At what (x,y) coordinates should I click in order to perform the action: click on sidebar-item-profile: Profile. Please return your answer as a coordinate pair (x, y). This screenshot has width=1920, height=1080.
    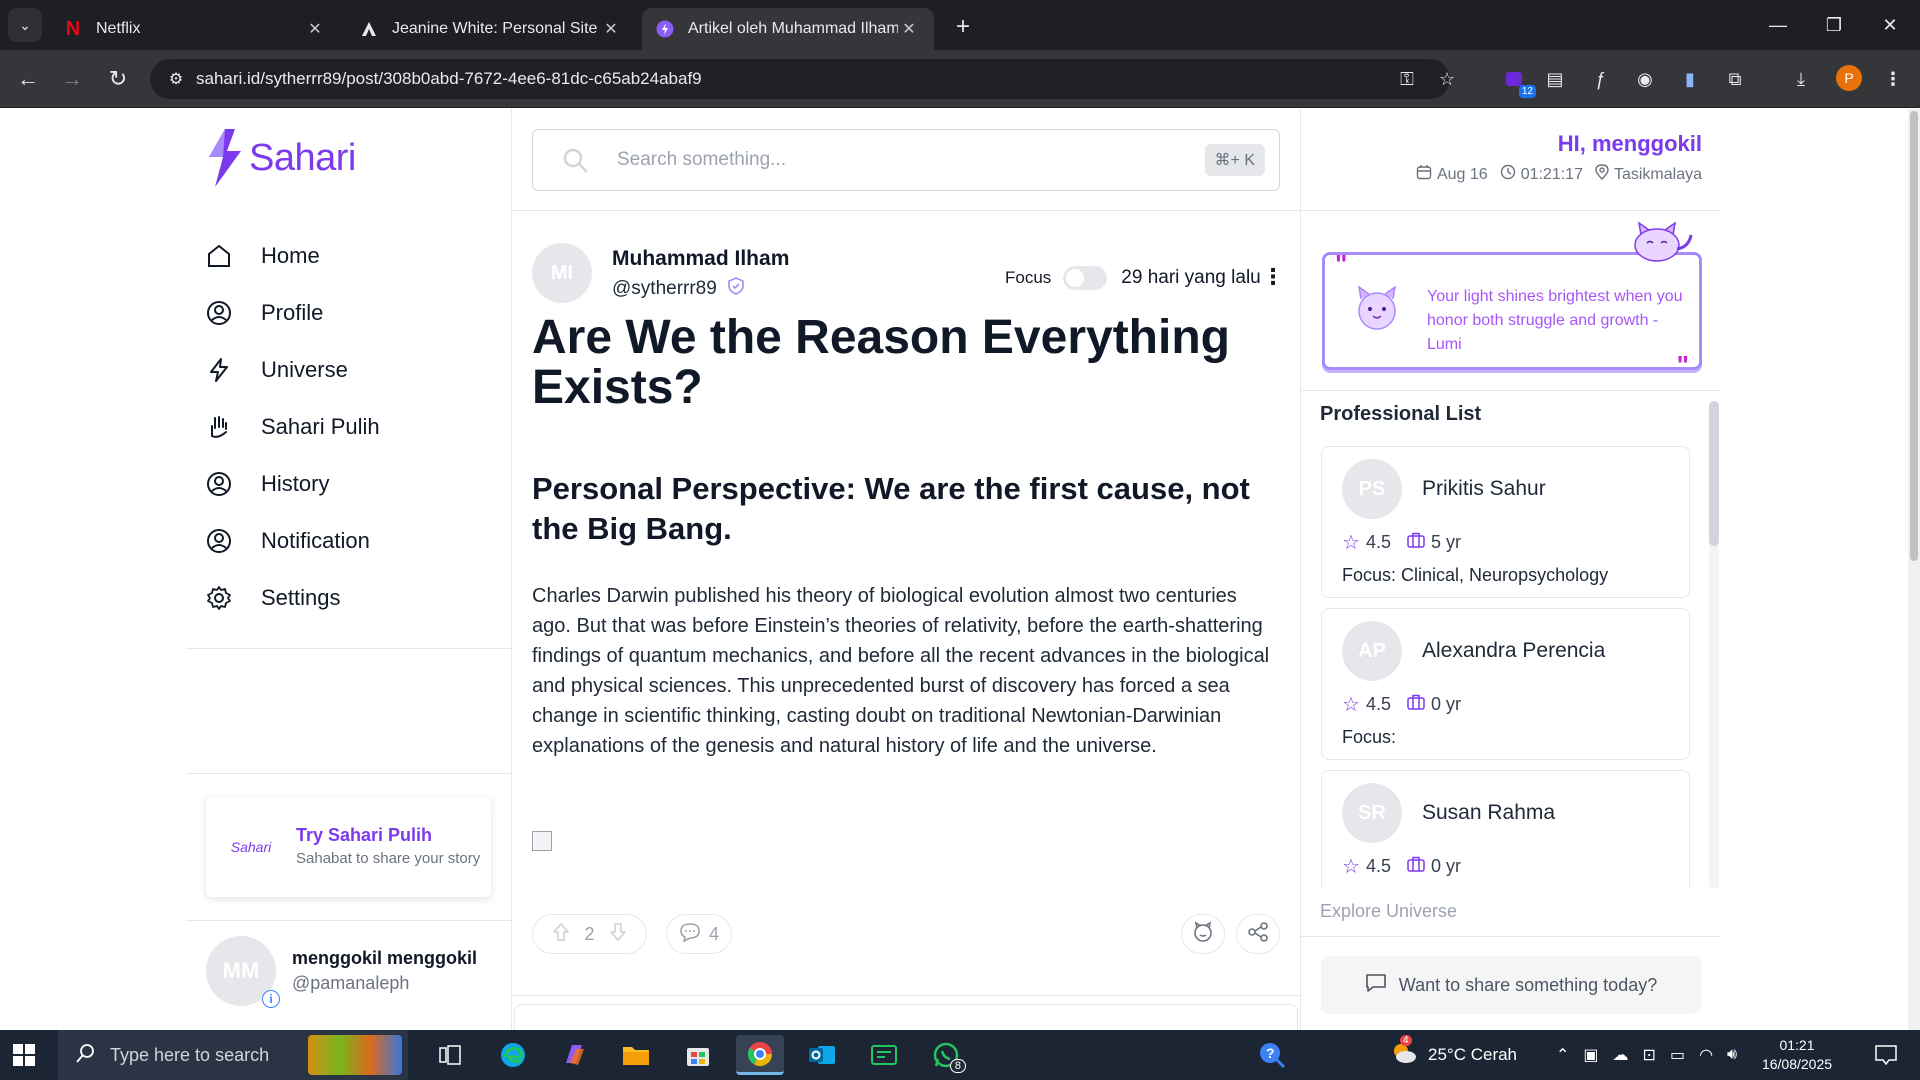
    Looking at the image, I should click on (355, 313).